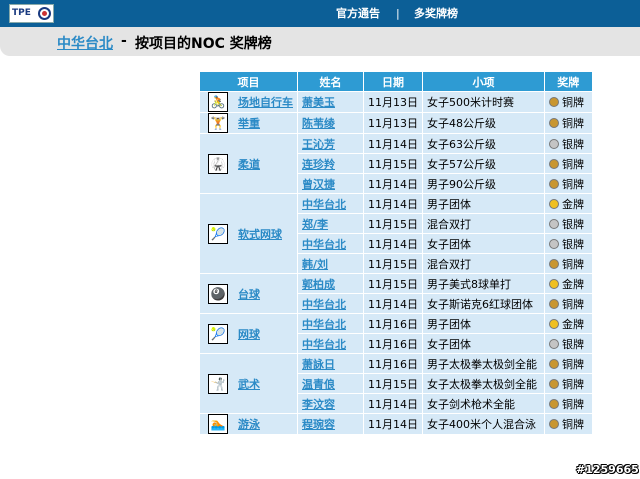 The image size is (640, 479). I want to click on sport-link: 武术, so click(249, 384).